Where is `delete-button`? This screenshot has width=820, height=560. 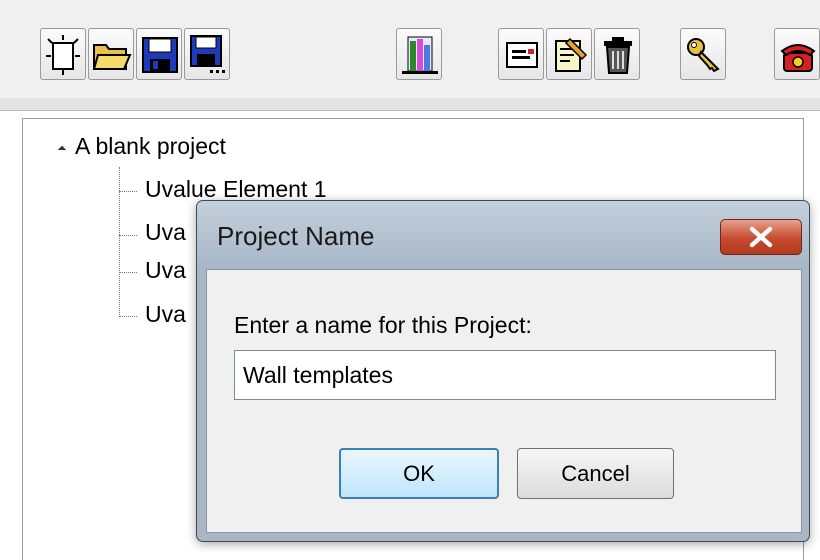
delete-button is located at coordinates (617, 54).